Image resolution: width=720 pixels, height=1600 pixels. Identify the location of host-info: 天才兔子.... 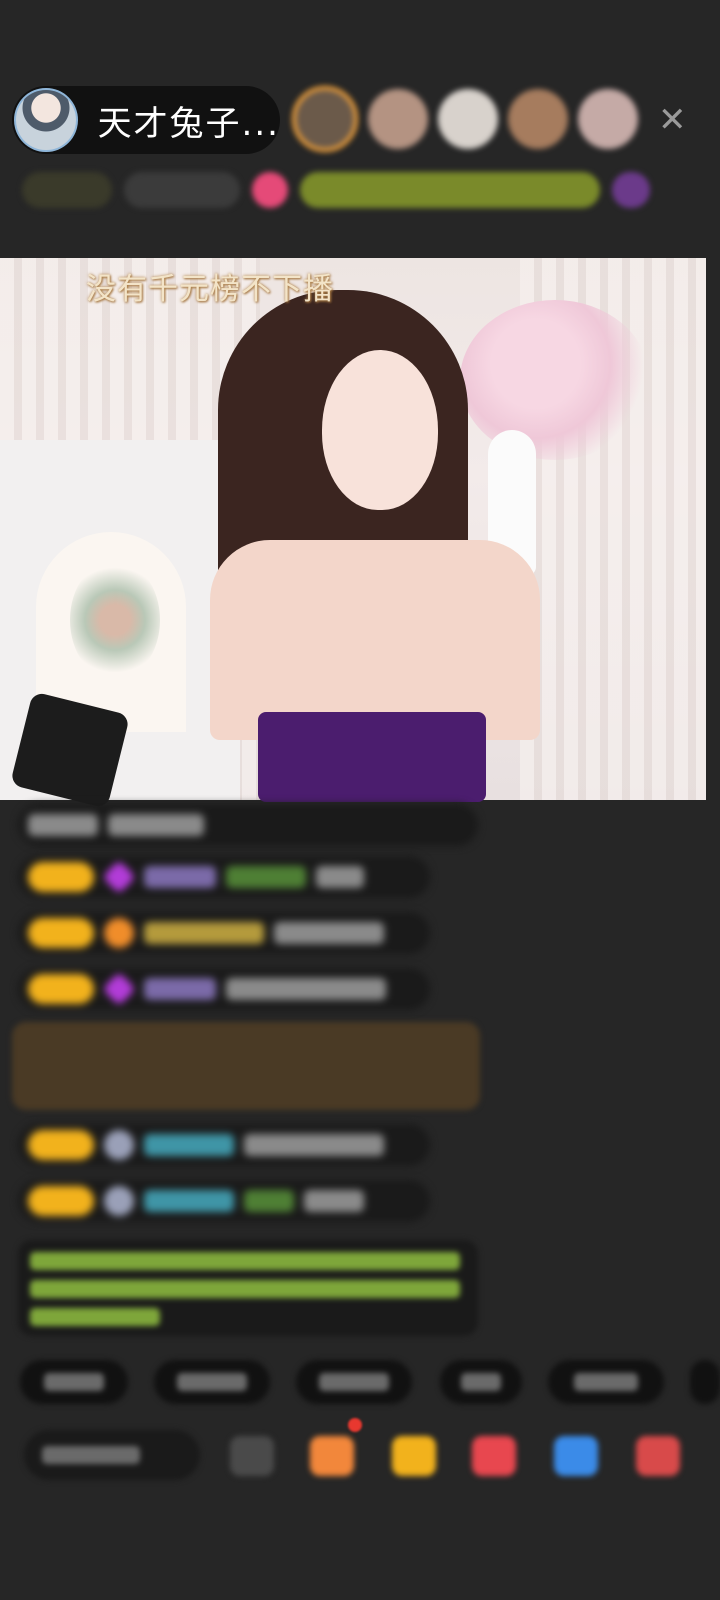
(146, 120).